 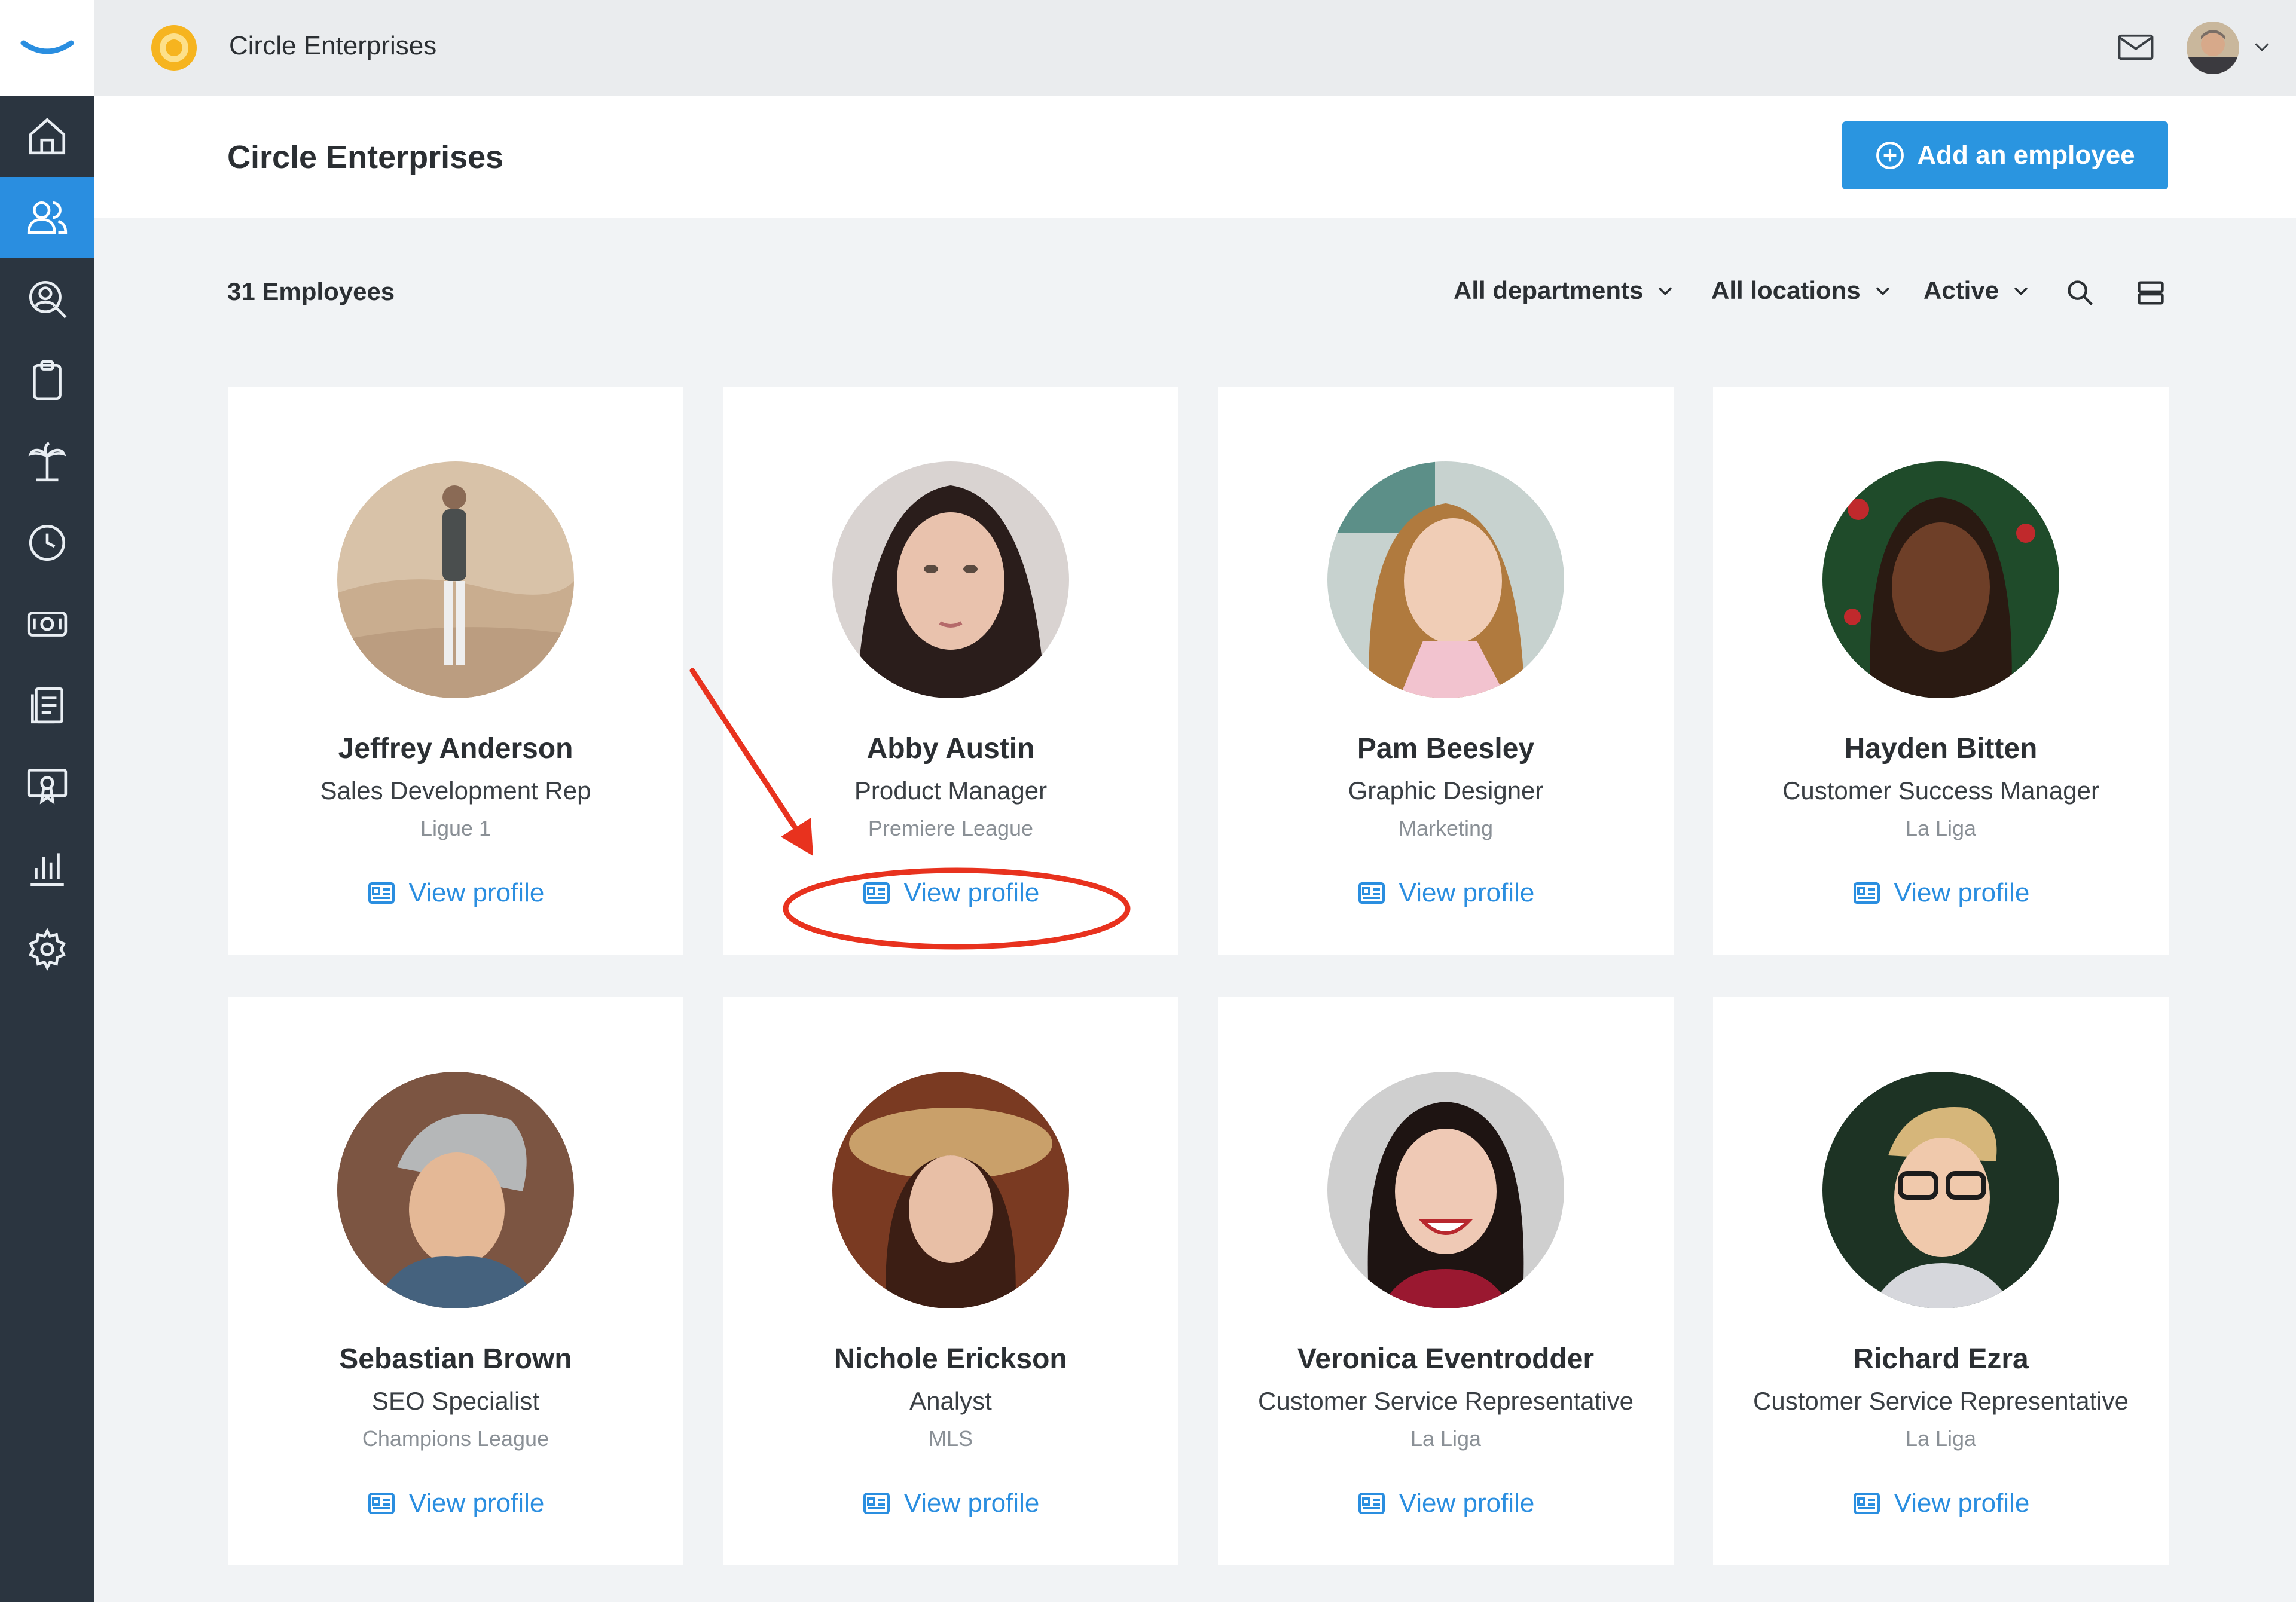 What do you see at coordinates (455, 1359) in the screenshot?
I see `employee-name: Sebastian Brown` at bounding box center [455, 1359].